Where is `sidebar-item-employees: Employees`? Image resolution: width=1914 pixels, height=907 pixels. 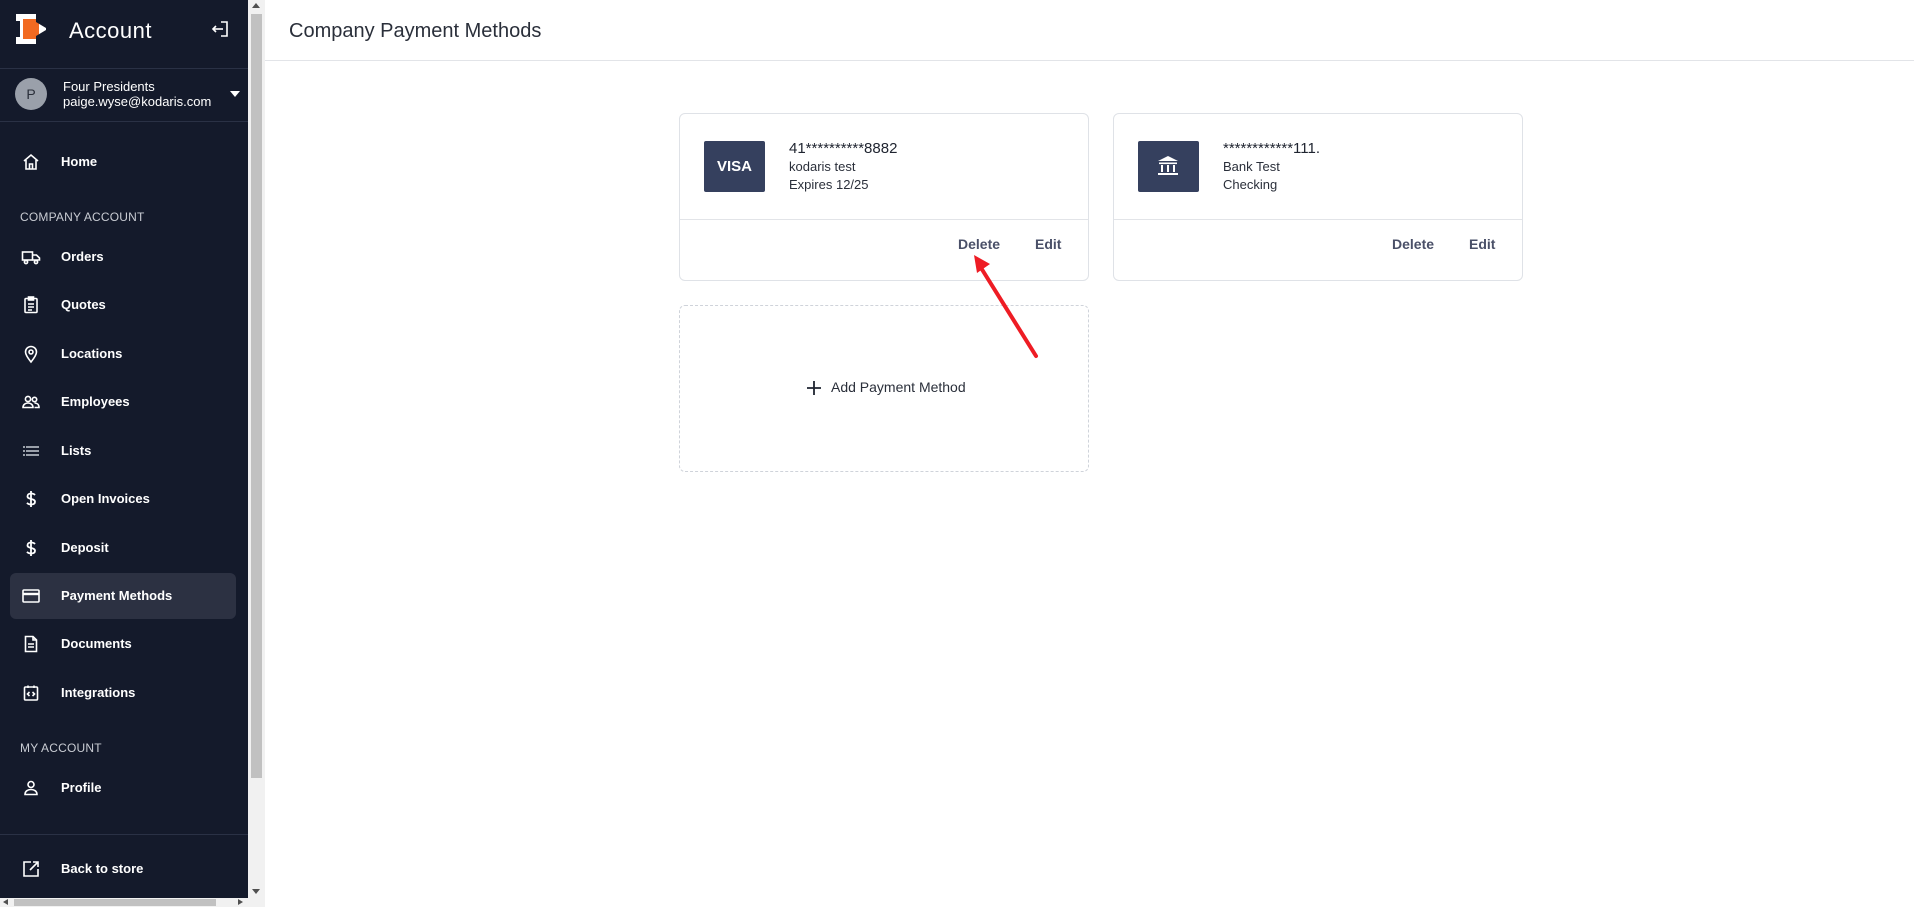 sidebar-item-employees: Employees is located at coordinates (123, 402).